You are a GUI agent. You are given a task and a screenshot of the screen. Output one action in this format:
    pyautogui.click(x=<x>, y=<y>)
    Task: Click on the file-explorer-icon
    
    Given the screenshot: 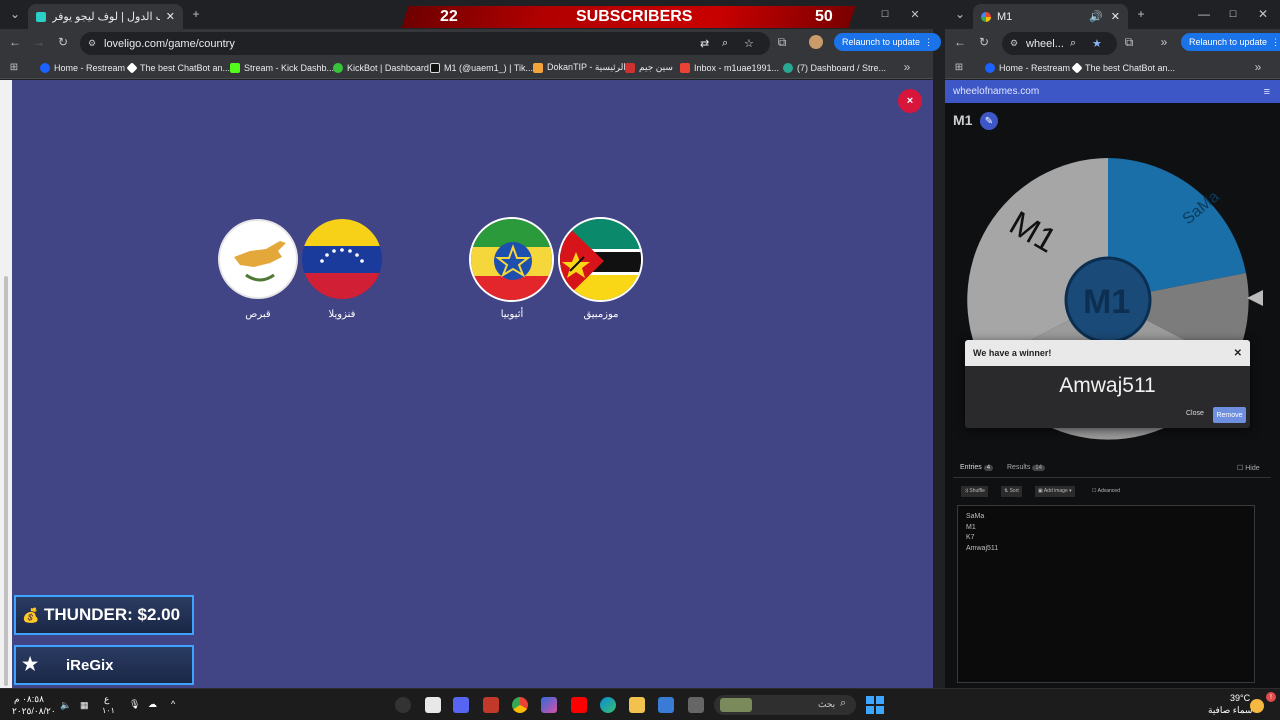 What is the action you would take?
    pyautogui.click(x=637, y=705)
    